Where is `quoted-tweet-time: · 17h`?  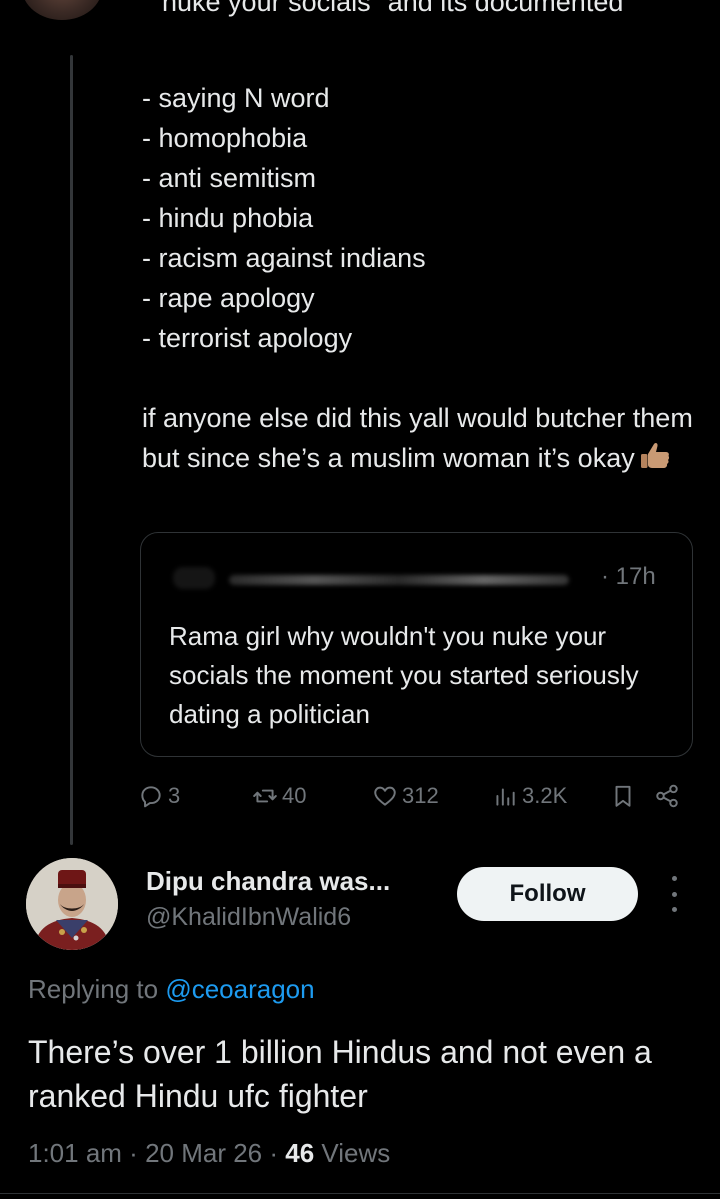 quoted-tweet-time: · 17h is located at coordinates (628, 576).